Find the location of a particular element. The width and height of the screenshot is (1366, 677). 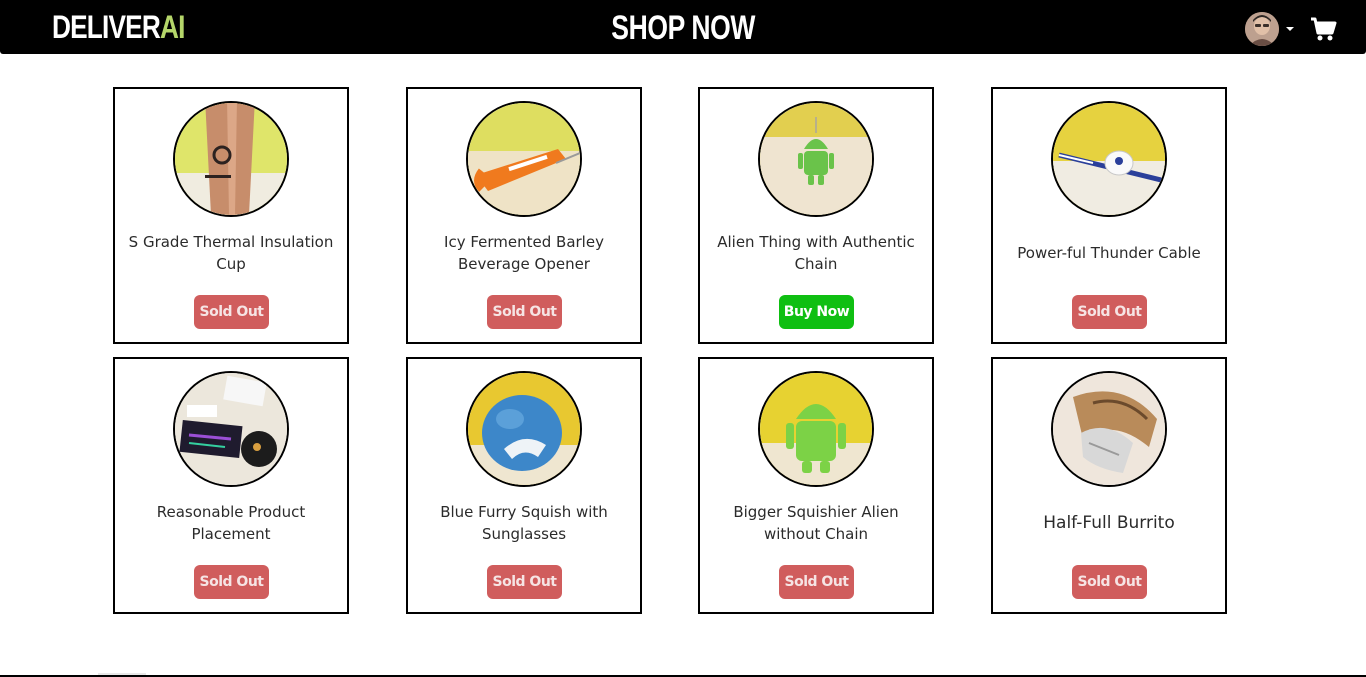

product-name: Power-ful Thunder Cable is located at coordinates (1109, 253).